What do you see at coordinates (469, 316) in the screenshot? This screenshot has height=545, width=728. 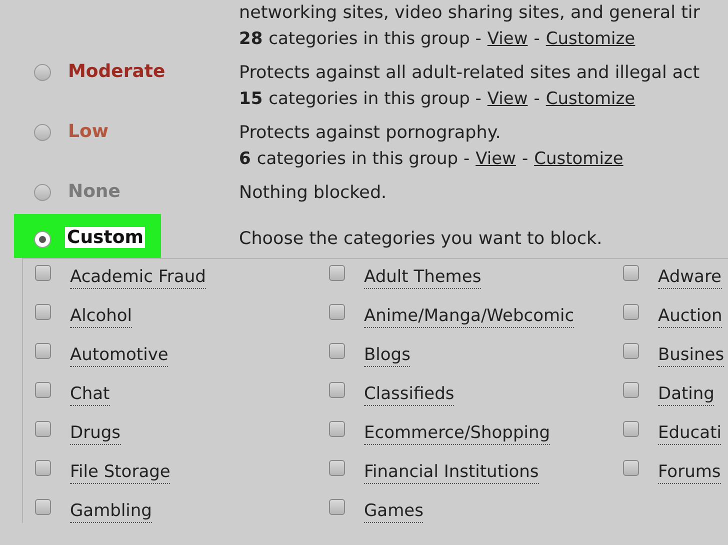 I see `category-label: Anime/Manga/Webcomic` at bounding box center [469, 316].